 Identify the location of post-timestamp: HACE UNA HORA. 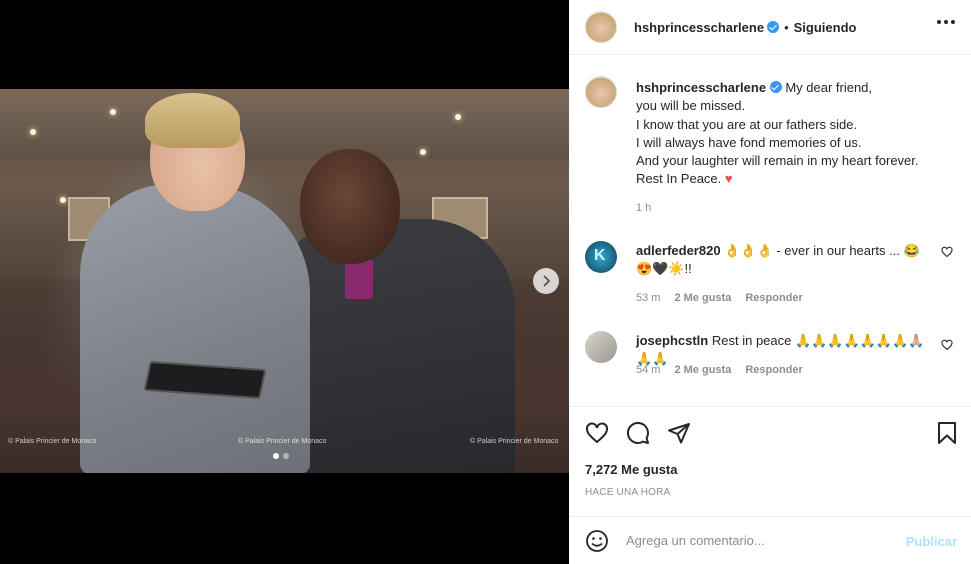
(627, 492).